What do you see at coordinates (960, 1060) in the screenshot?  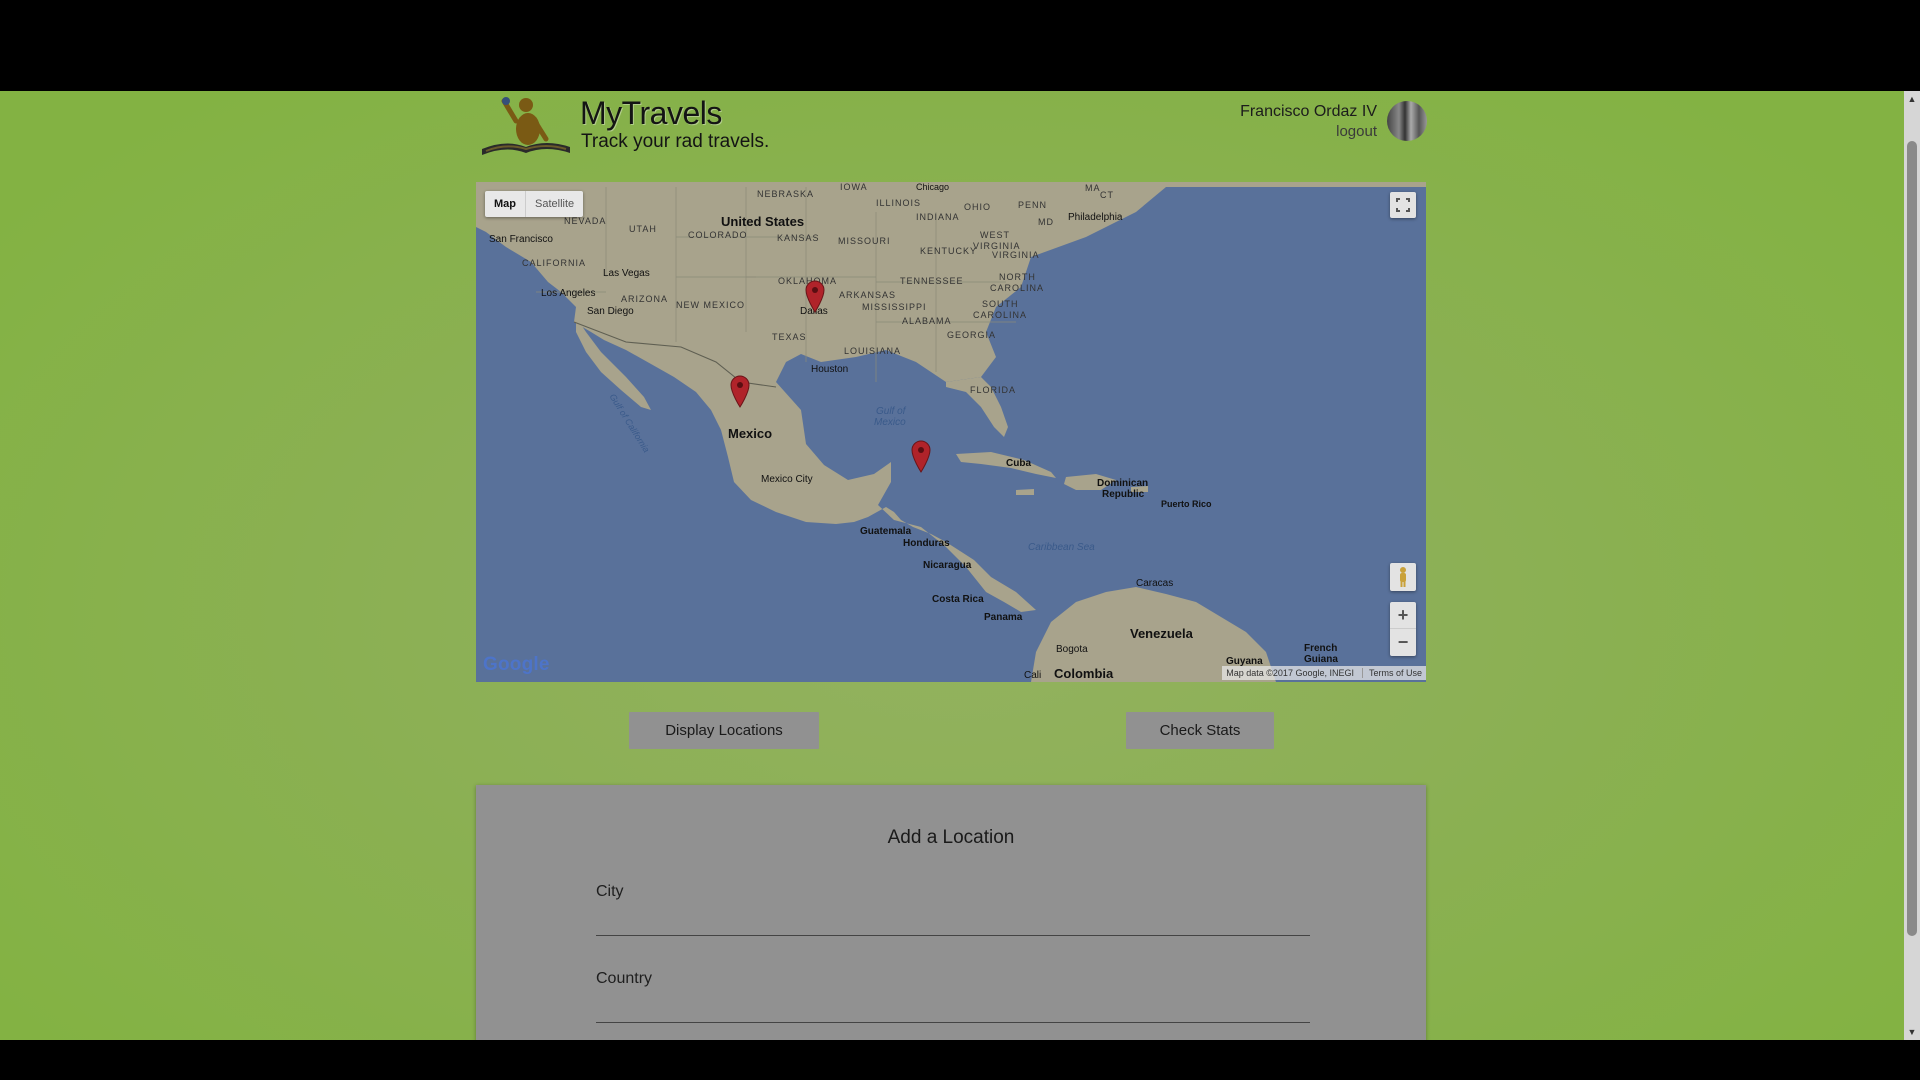 I see `browser-bottom-bar` at bounding box center [960, 1060].